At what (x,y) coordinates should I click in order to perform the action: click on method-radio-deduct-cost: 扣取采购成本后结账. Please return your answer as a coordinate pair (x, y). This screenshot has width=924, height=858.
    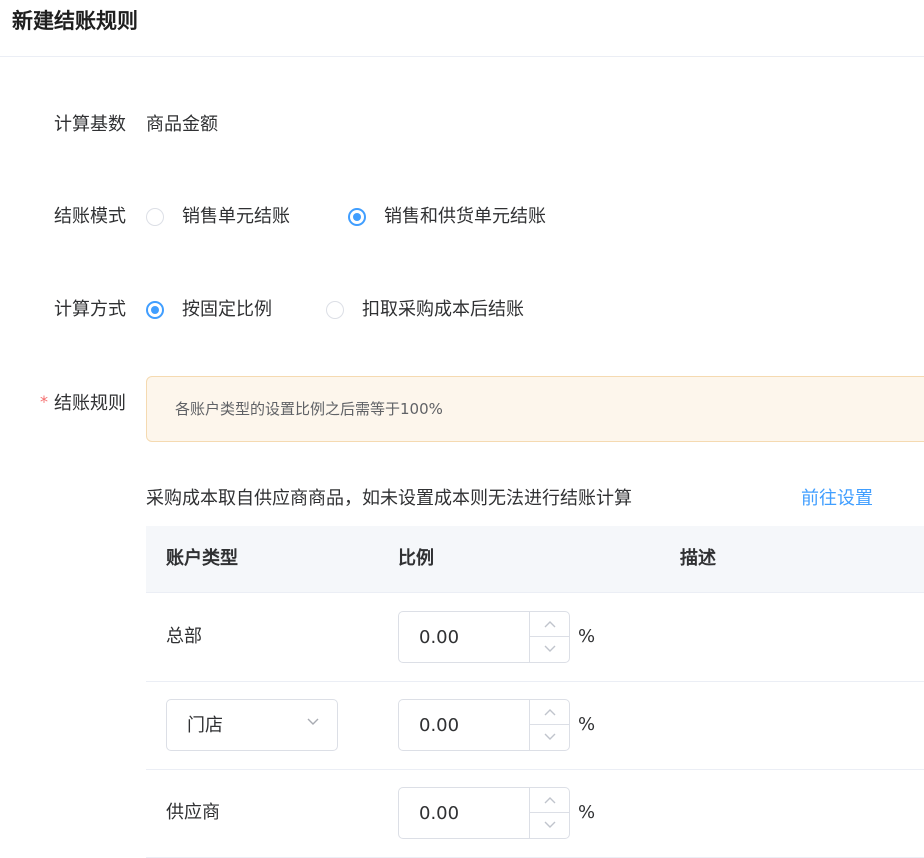
    Looking at the image, I should click on (425, 310).